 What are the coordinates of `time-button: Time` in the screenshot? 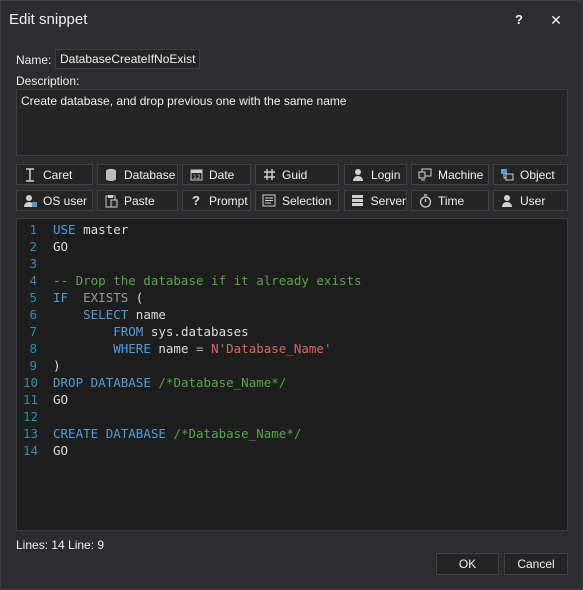 It's located at (450, 200).